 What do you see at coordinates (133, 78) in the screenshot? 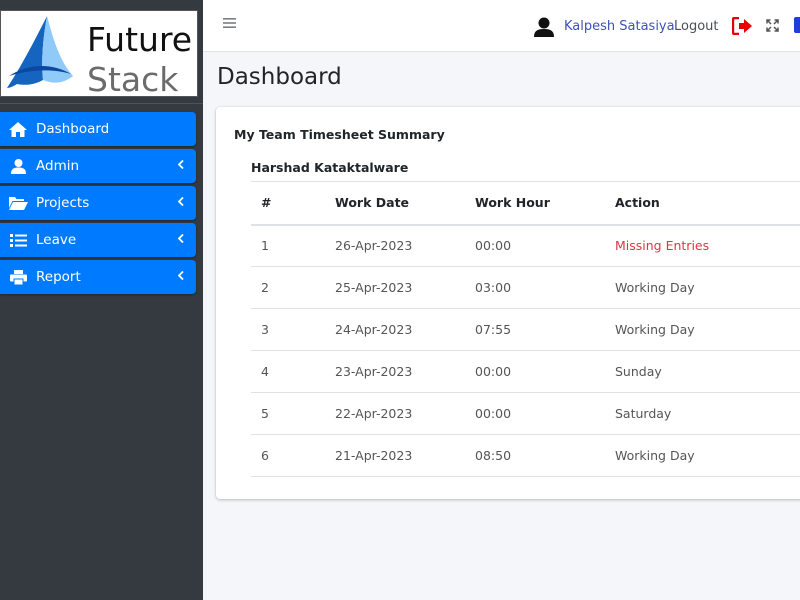
I see `brand-name-line2: Stack` at bounding box center [133, 78].